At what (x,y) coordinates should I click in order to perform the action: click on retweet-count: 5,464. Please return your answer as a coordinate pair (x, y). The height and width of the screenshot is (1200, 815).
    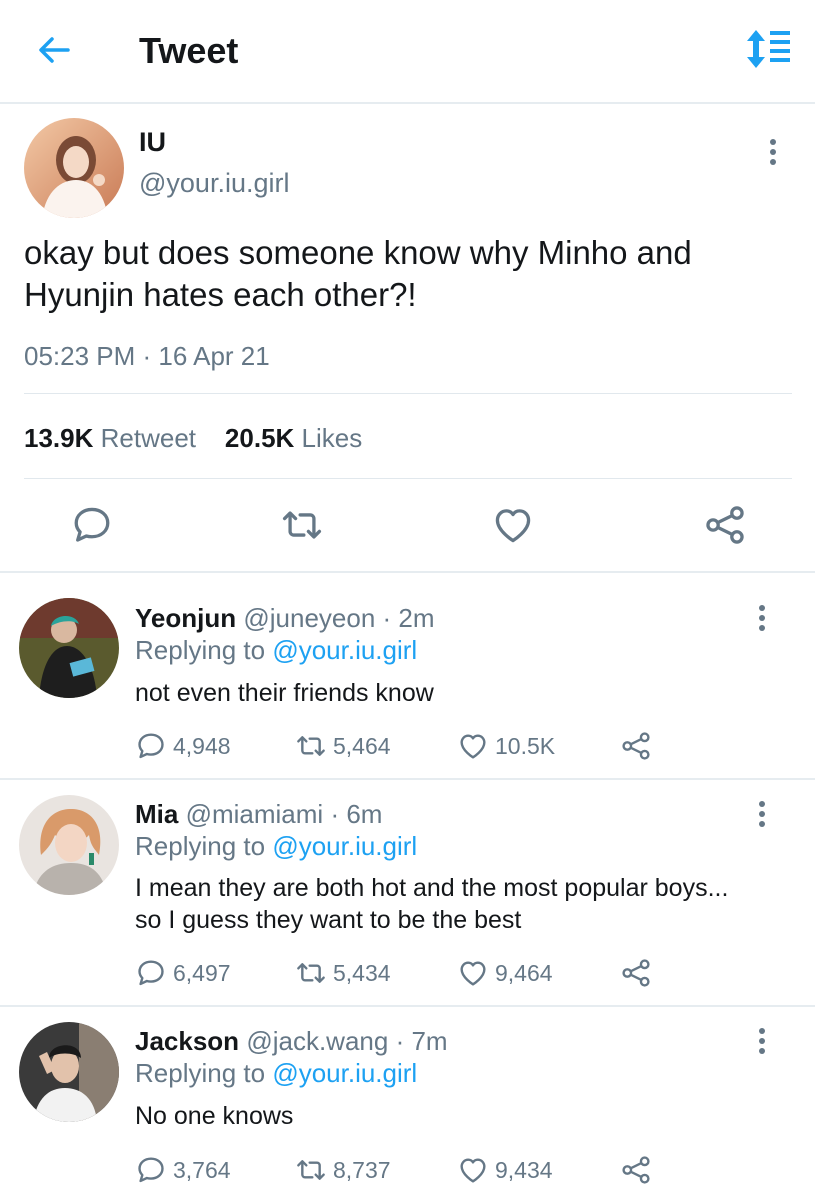
    Looking at the image, I should click on (362, 745).